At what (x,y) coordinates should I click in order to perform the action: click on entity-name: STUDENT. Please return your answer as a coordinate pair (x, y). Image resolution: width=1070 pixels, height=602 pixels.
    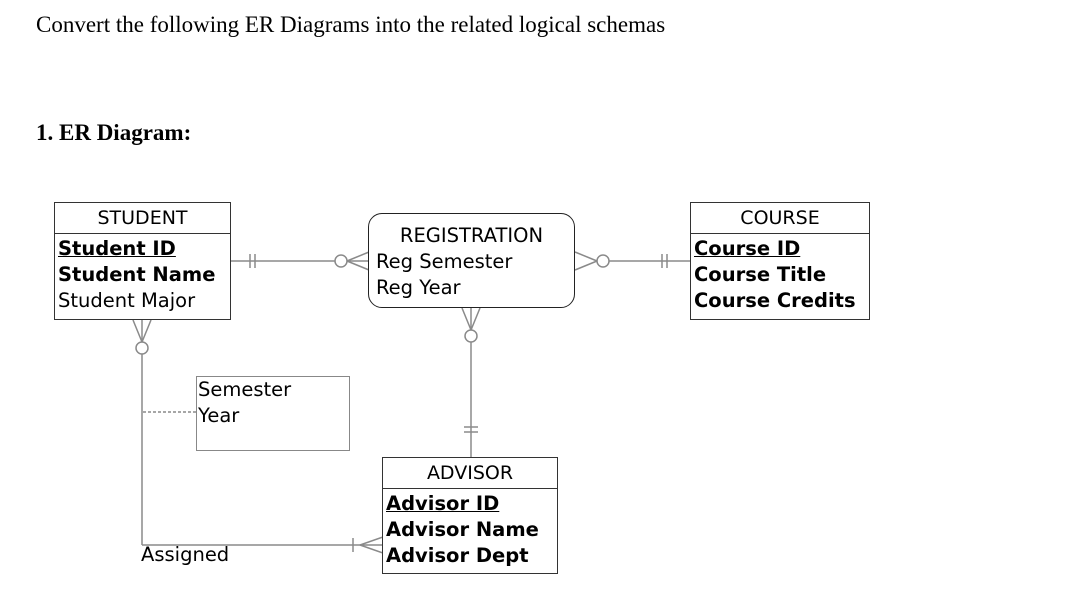
    Looking at the image, I should click on (142, 218).